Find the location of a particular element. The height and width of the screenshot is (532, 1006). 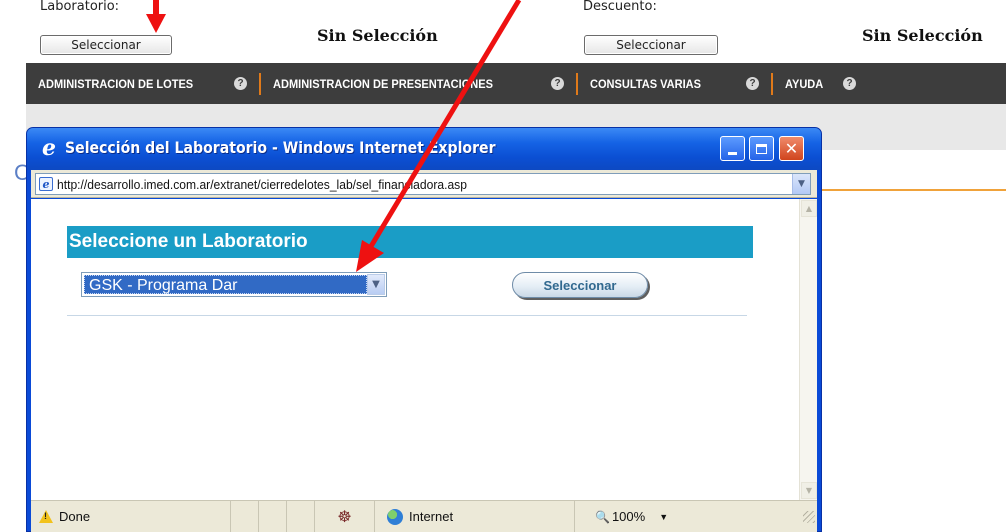

zoom-cell: 🔍 100% ▼ is located at coordinates (631, 516).